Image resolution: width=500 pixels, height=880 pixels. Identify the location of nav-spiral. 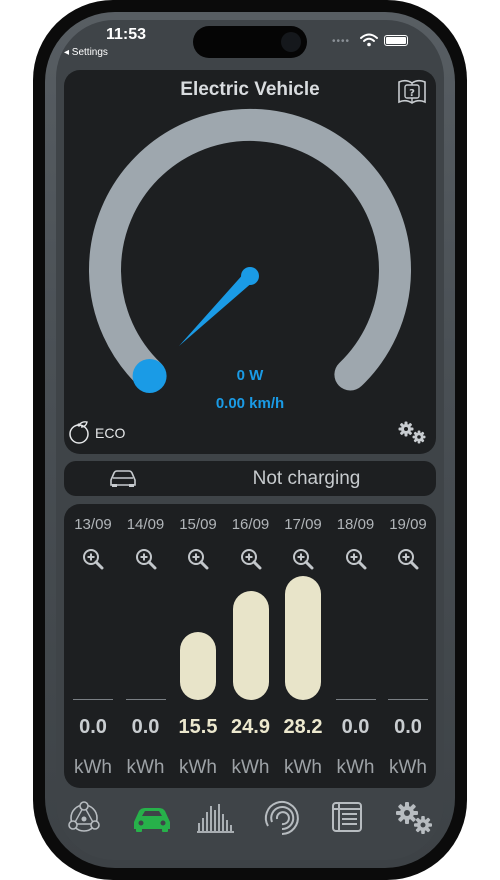
(282, 818).